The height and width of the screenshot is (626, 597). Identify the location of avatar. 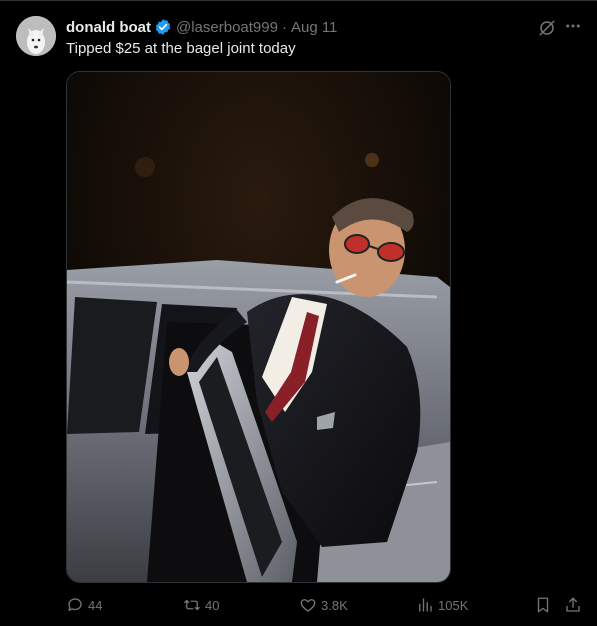
(36, 36).